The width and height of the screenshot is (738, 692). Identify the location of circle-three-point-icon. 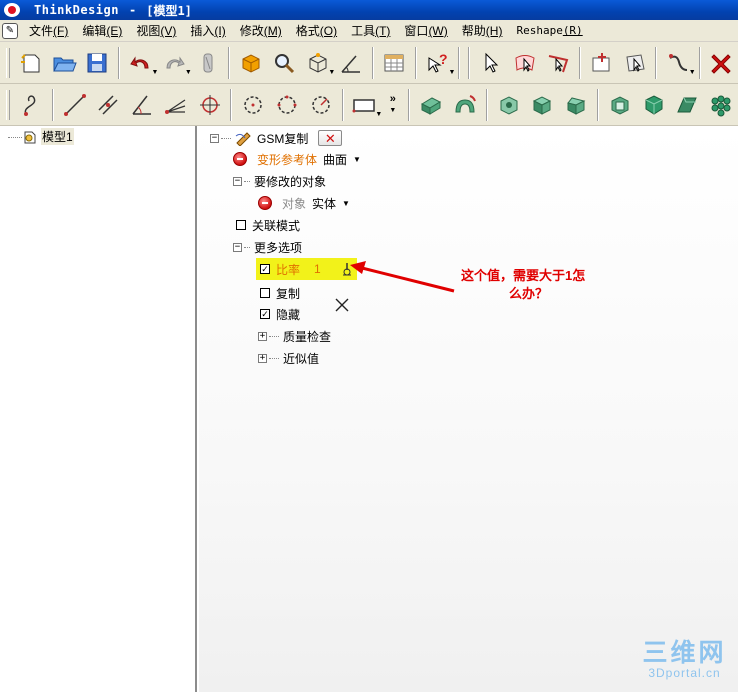
(287, 105).